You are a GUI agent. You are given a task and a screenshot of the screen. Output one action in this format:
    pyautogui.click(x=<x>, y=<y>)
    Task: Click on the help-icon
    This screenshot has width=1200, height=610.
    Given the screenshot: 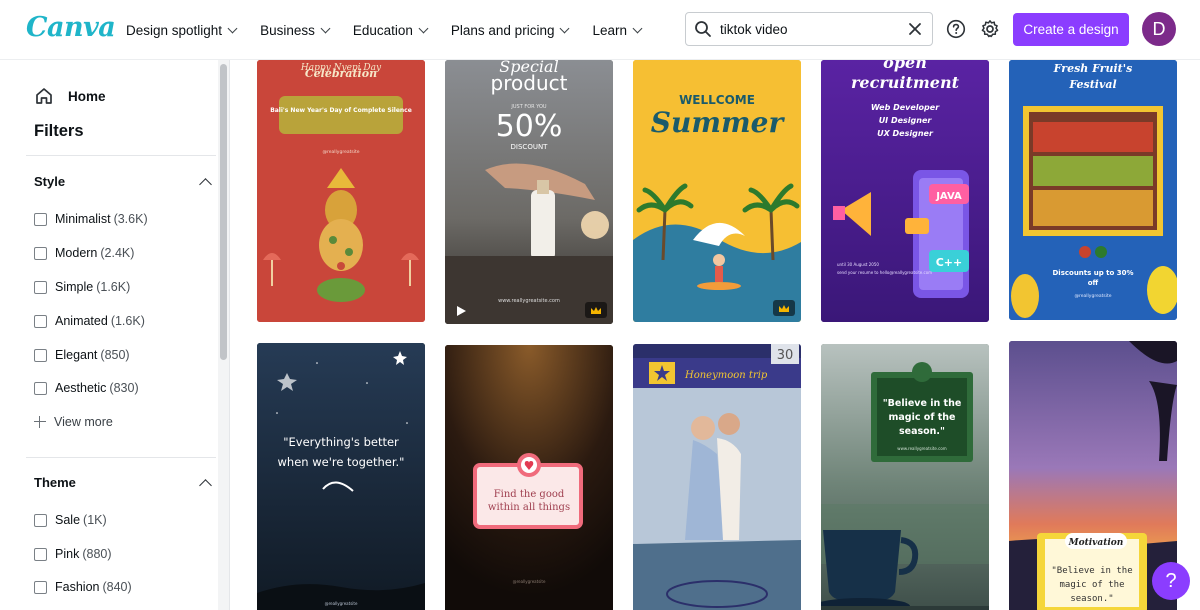 What is the action you would take?
    pyautogui.click(x=956, y=29)
    